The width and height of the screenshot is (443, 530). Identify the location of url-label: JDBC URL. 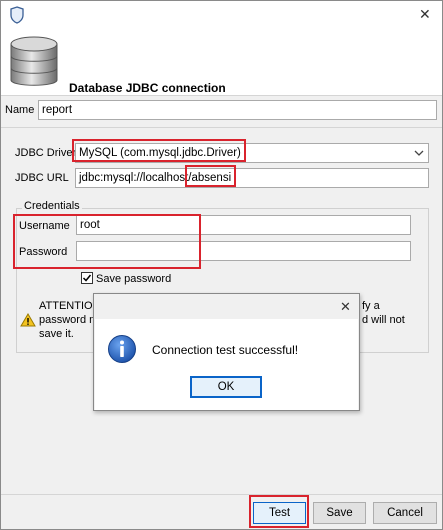
(42, 178).